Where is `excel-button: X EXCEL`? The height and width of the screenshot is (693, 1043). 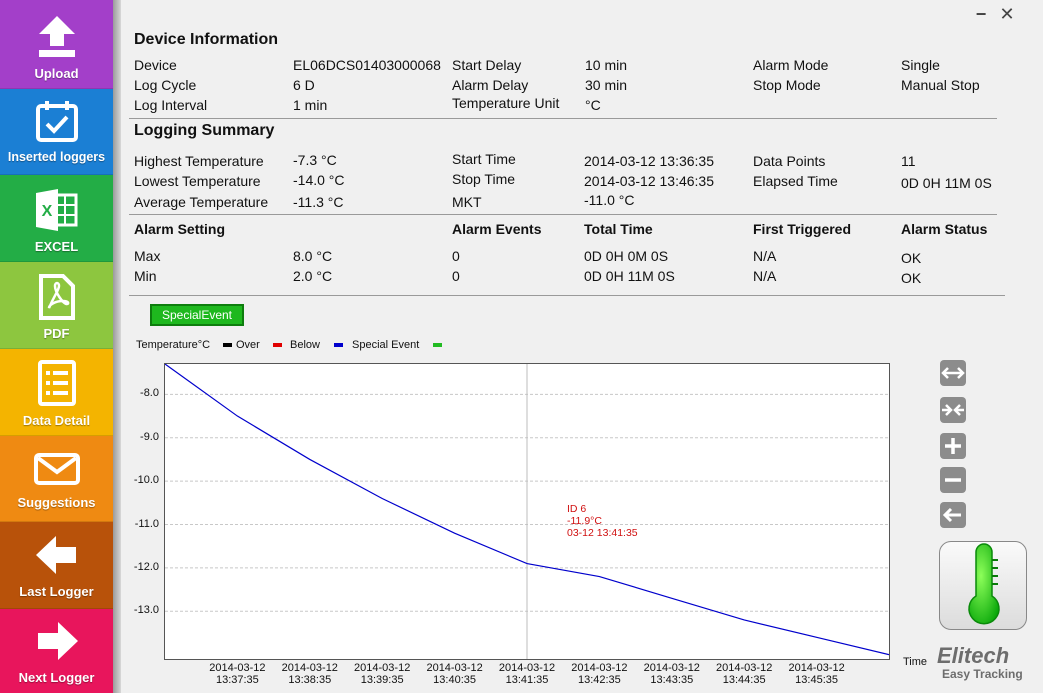 excel-button: X EXCEL is located at coordinates (56, 218).